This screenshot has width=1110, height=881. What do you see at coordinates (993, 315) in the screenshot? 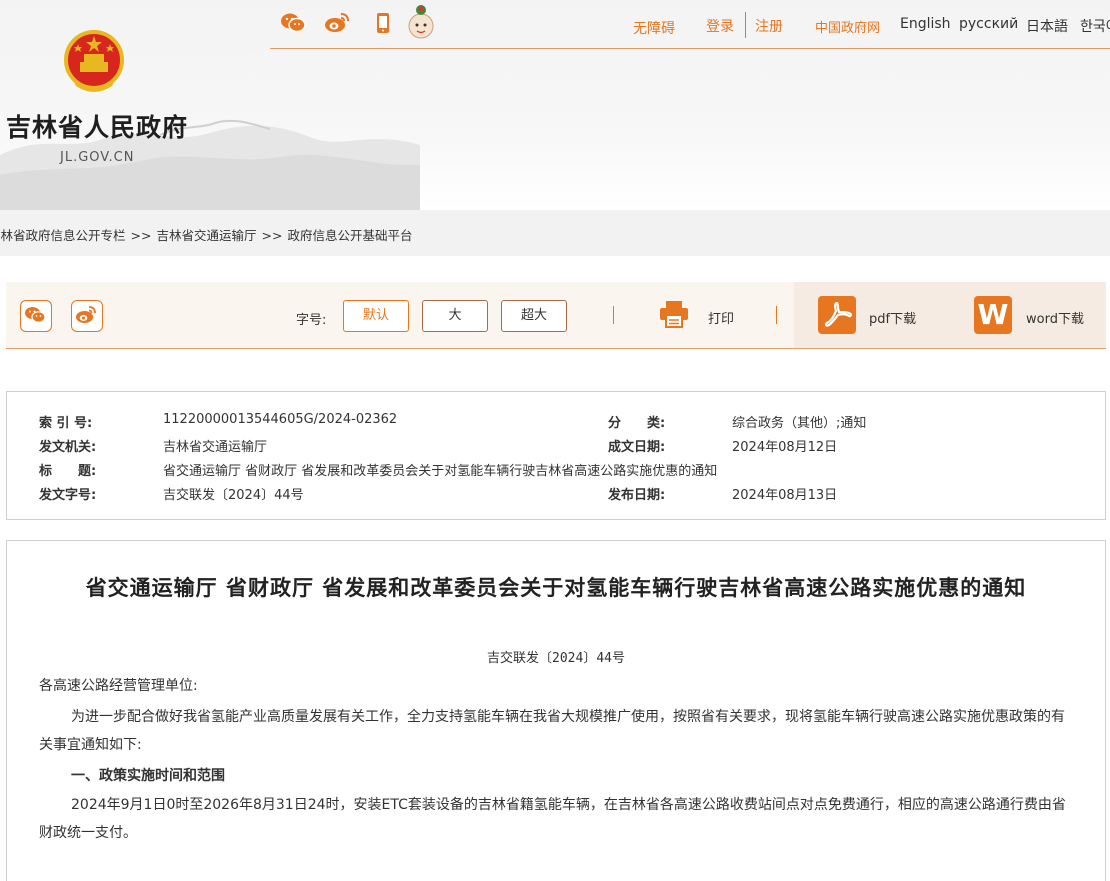
I see `word-icon: W` at bounding box center [993, 315].